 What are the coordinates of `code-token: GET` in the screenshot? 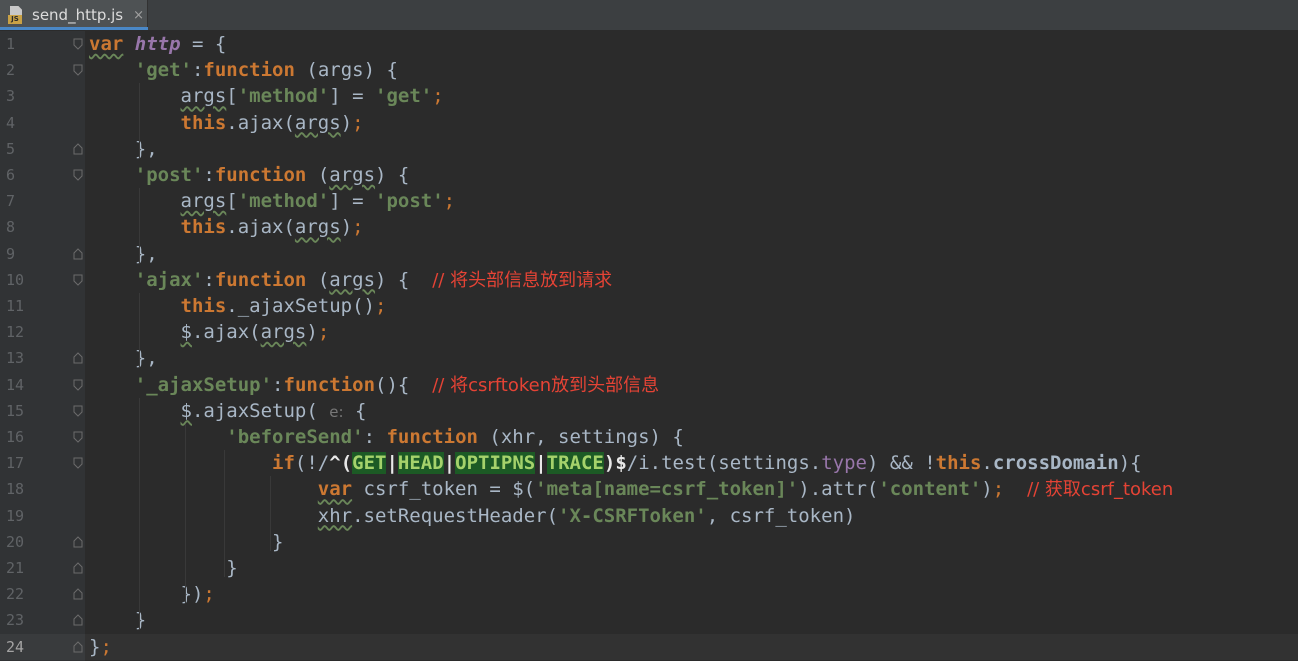 It's located at (369, 463).